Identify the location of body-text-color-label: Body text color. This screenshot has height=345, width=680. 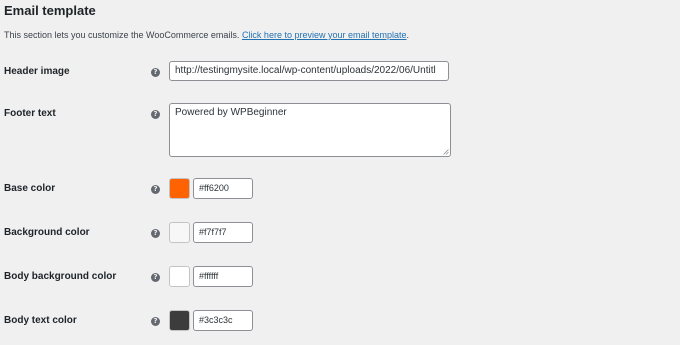
(40, 320).